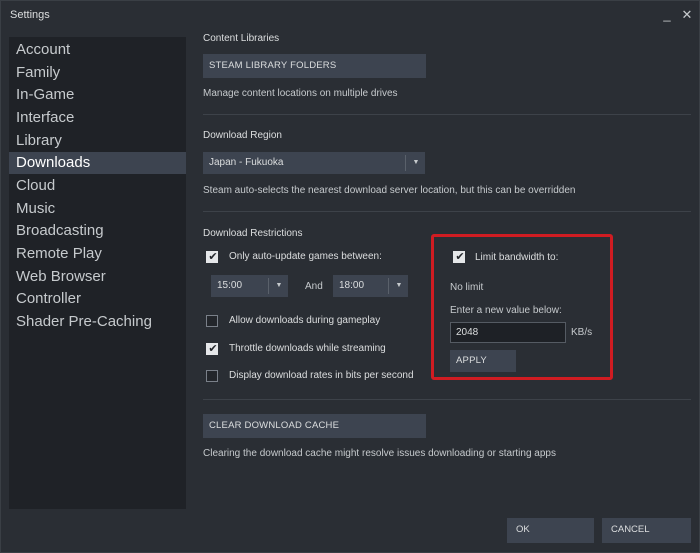 The height and width of the screenshot is (553, 700). Describe the element at coordinates (97, 277) in the screenshot. I see `sidebar-item-web-browser: Web Browser` at that location.